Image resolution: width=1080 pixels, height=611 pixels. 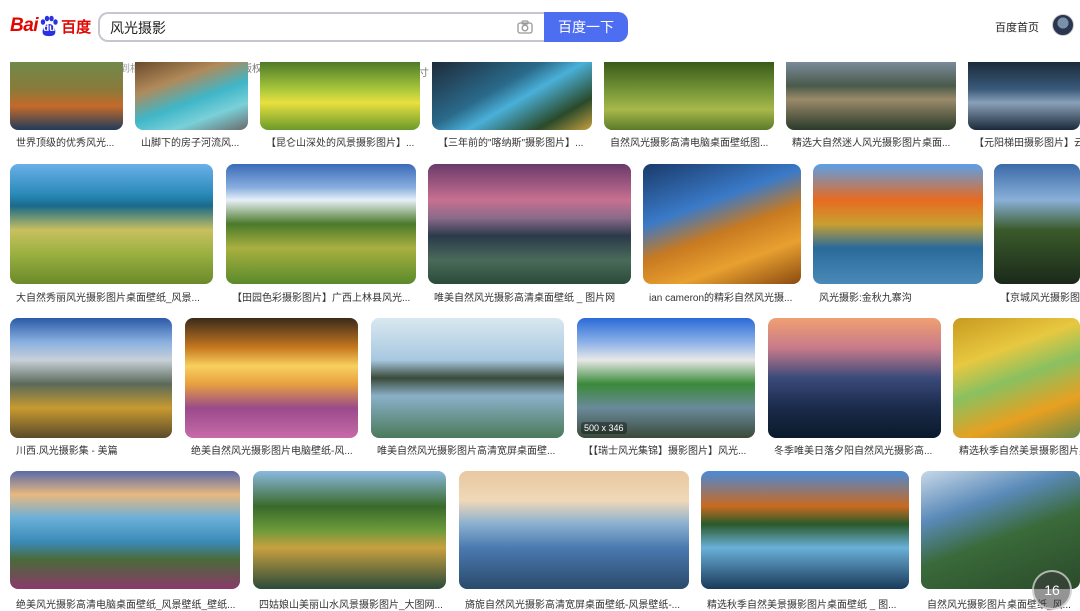 What do you see at coordinates (138, 28) in the screenshot?
I see `search-query: 风光摄影` at bounding box center [138, 28].